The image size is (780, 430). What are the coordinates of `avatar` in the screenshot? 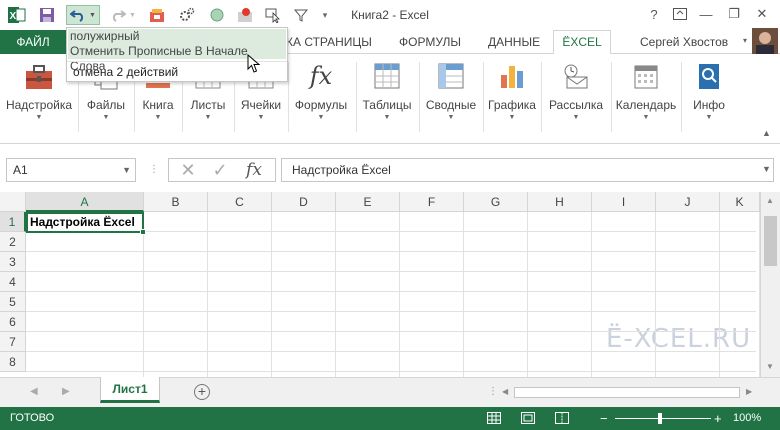 It's located at (765, 41).